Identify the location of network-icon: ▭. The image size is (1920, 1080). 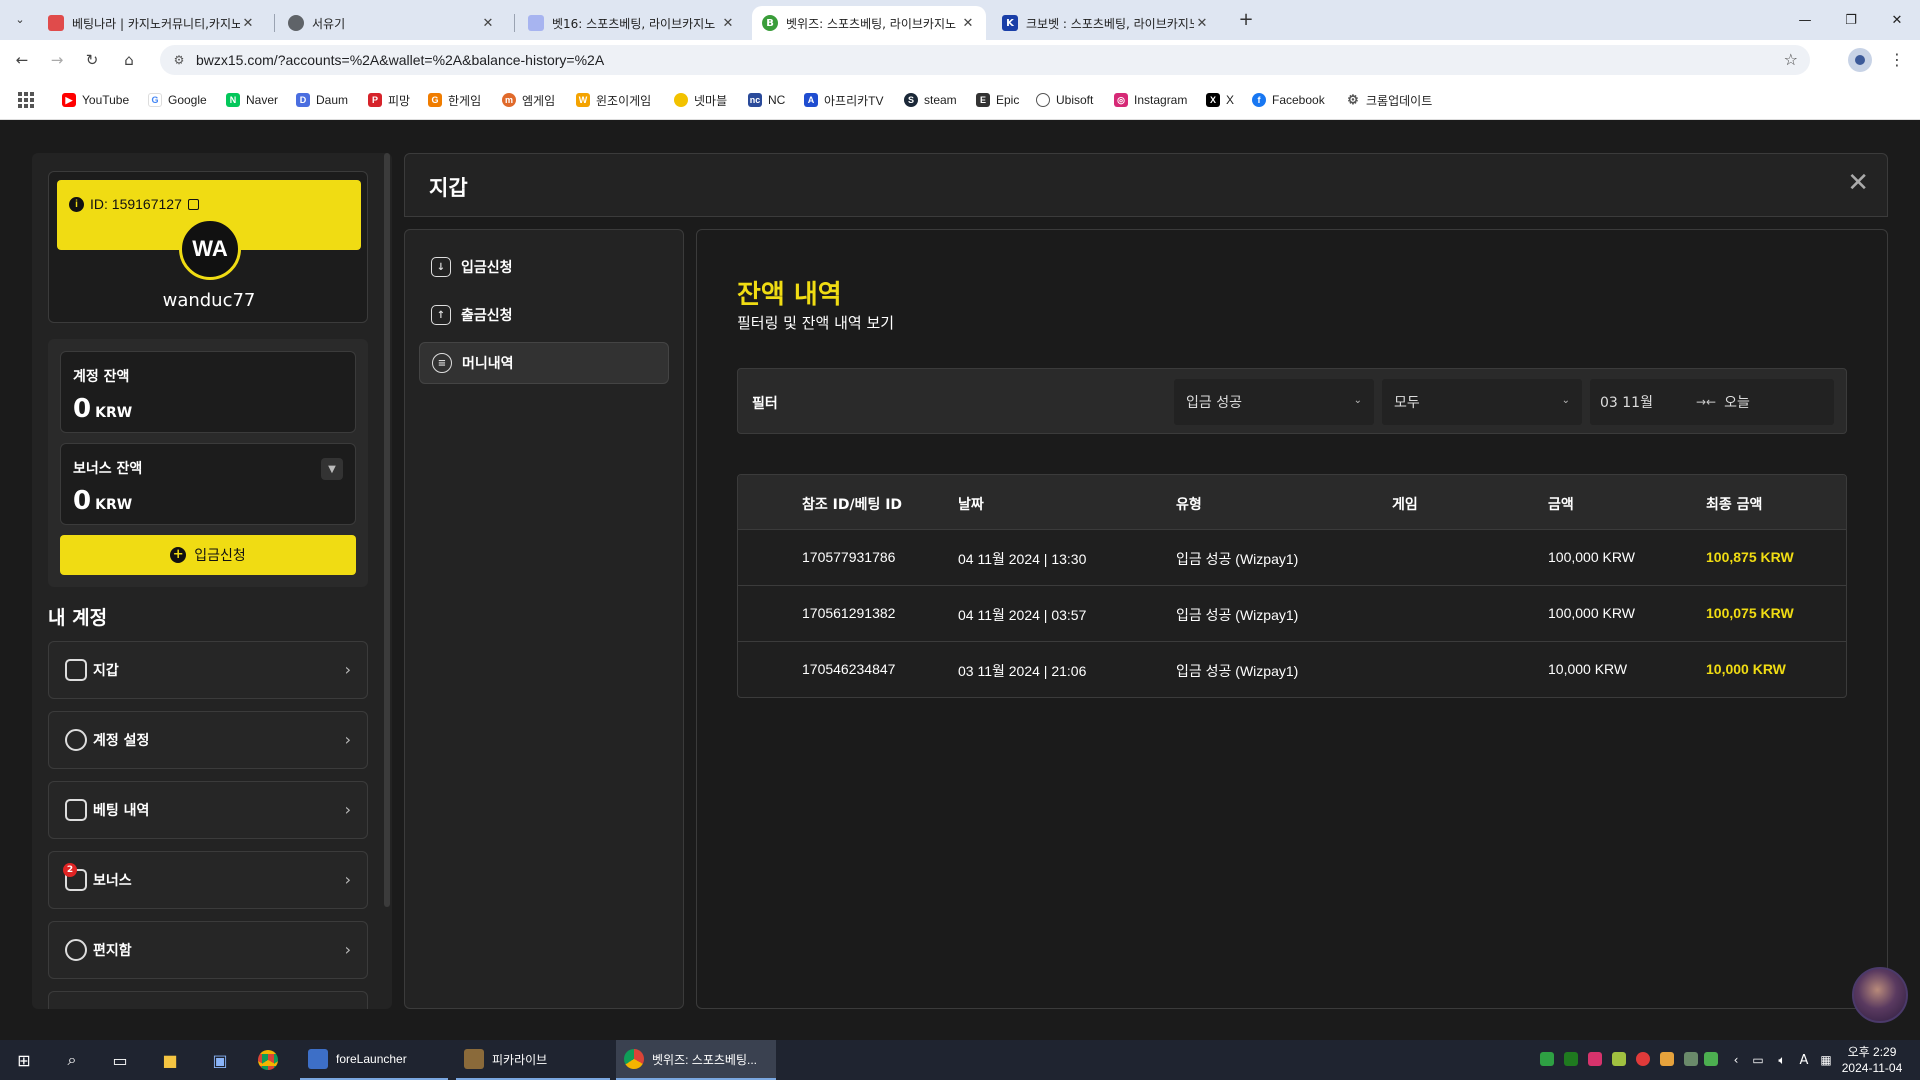
(1758, 1060).